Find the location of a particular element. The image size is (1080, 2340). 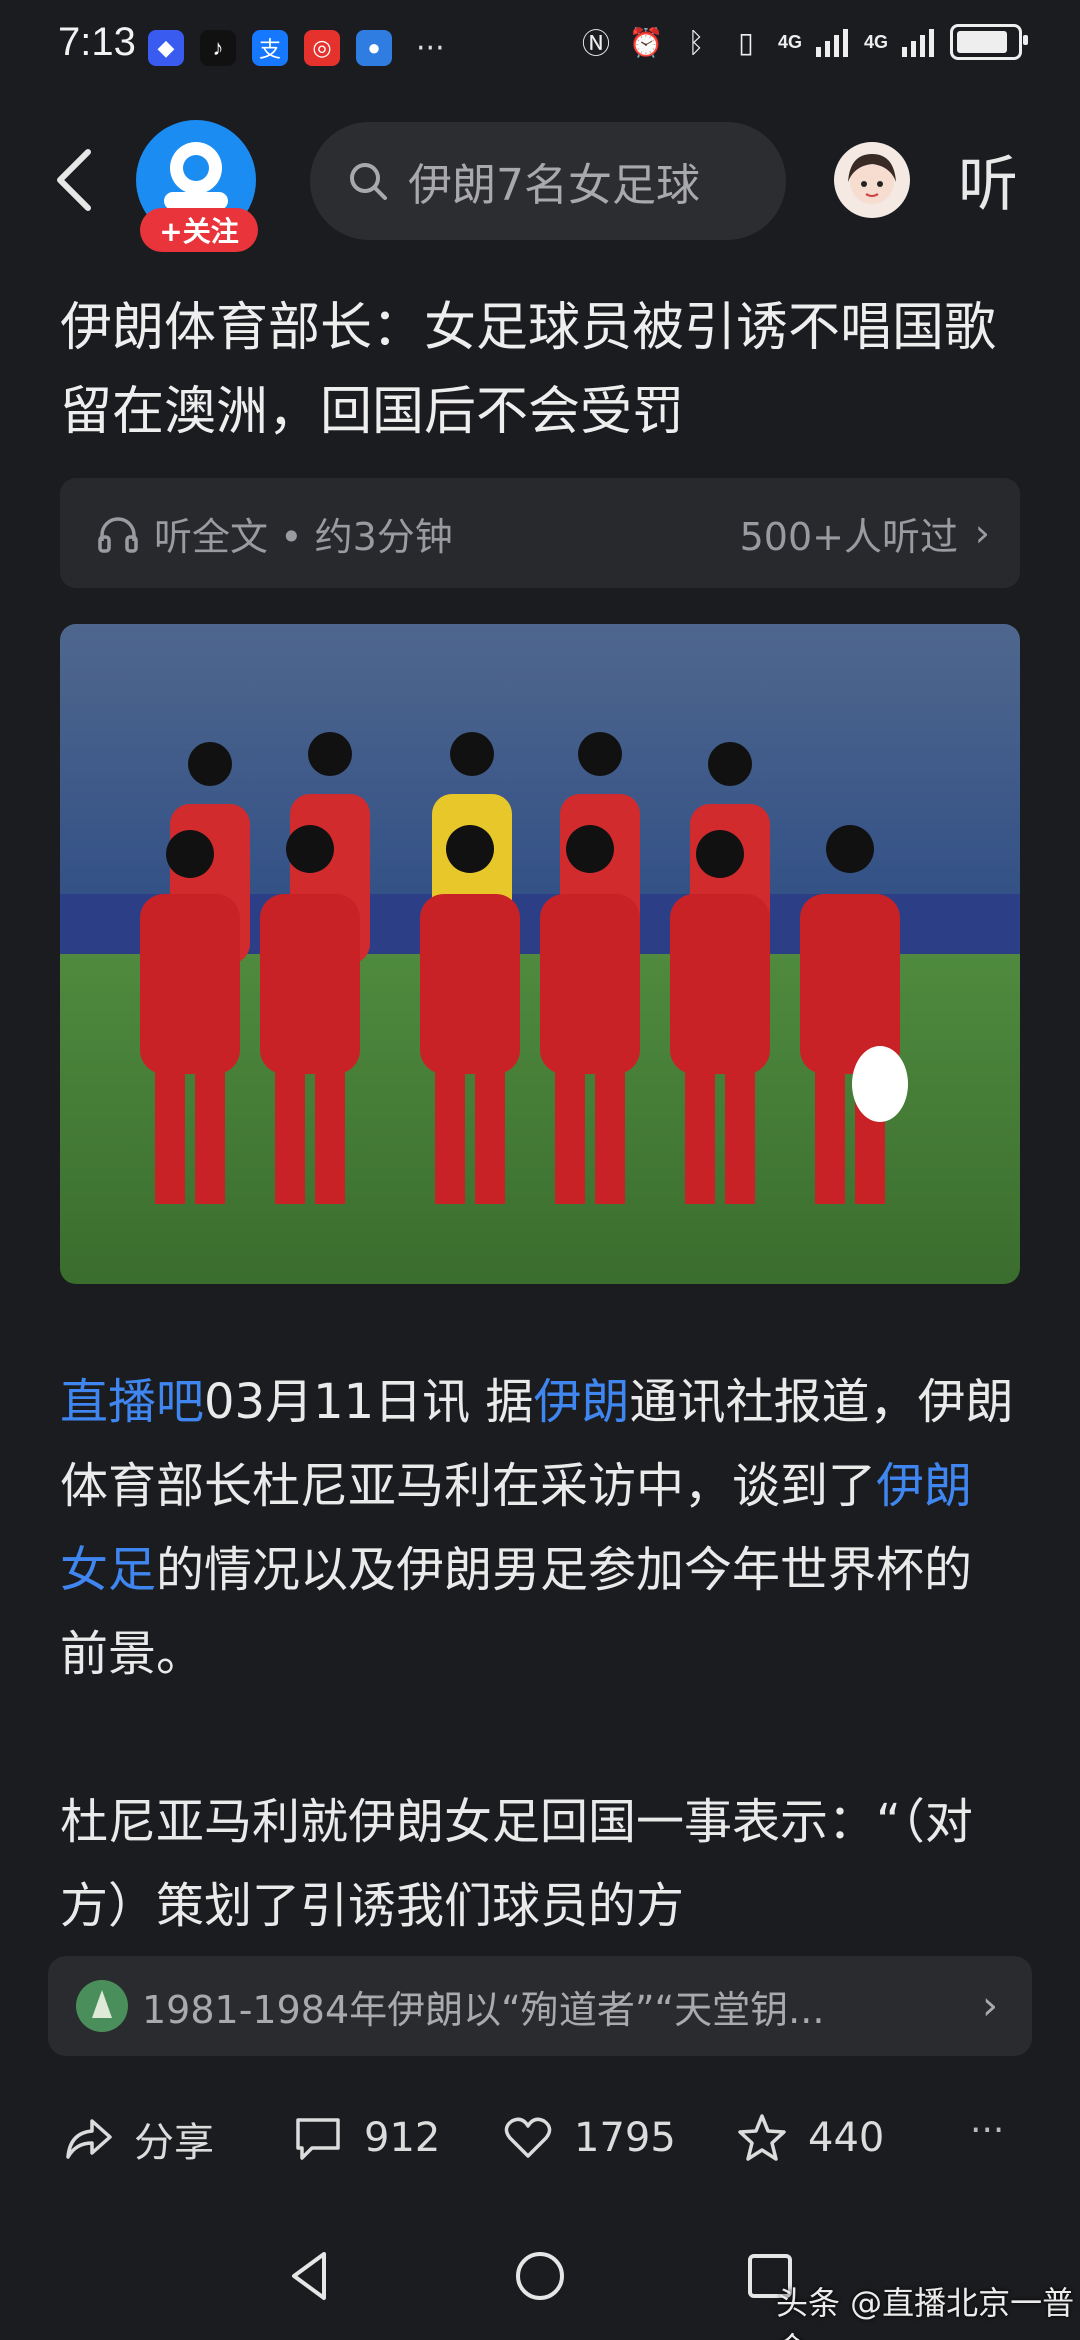

like-count: 1795 is located at coordinates (625, 2138).